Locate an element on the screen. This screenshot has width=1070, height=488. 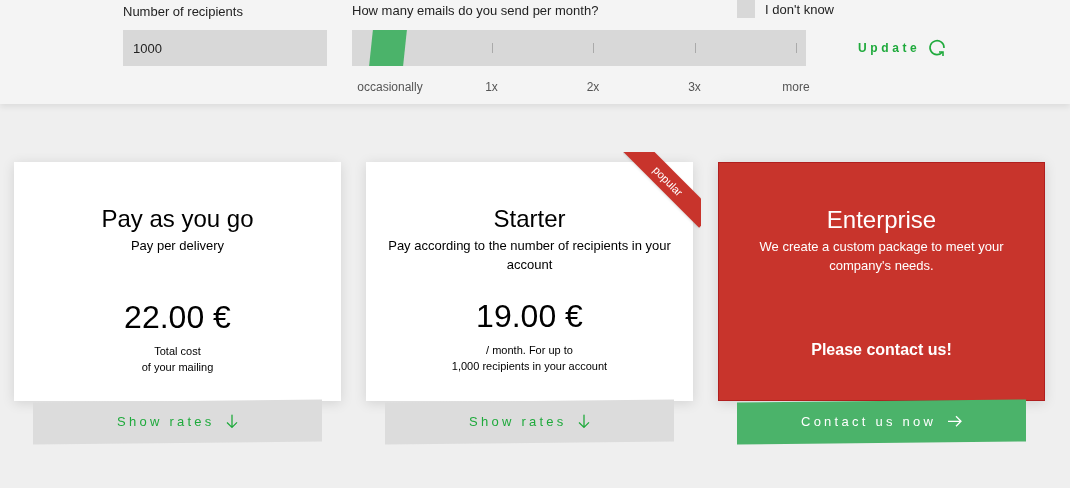
plan-price: 22.00 € is located at coordinates (177, 317).